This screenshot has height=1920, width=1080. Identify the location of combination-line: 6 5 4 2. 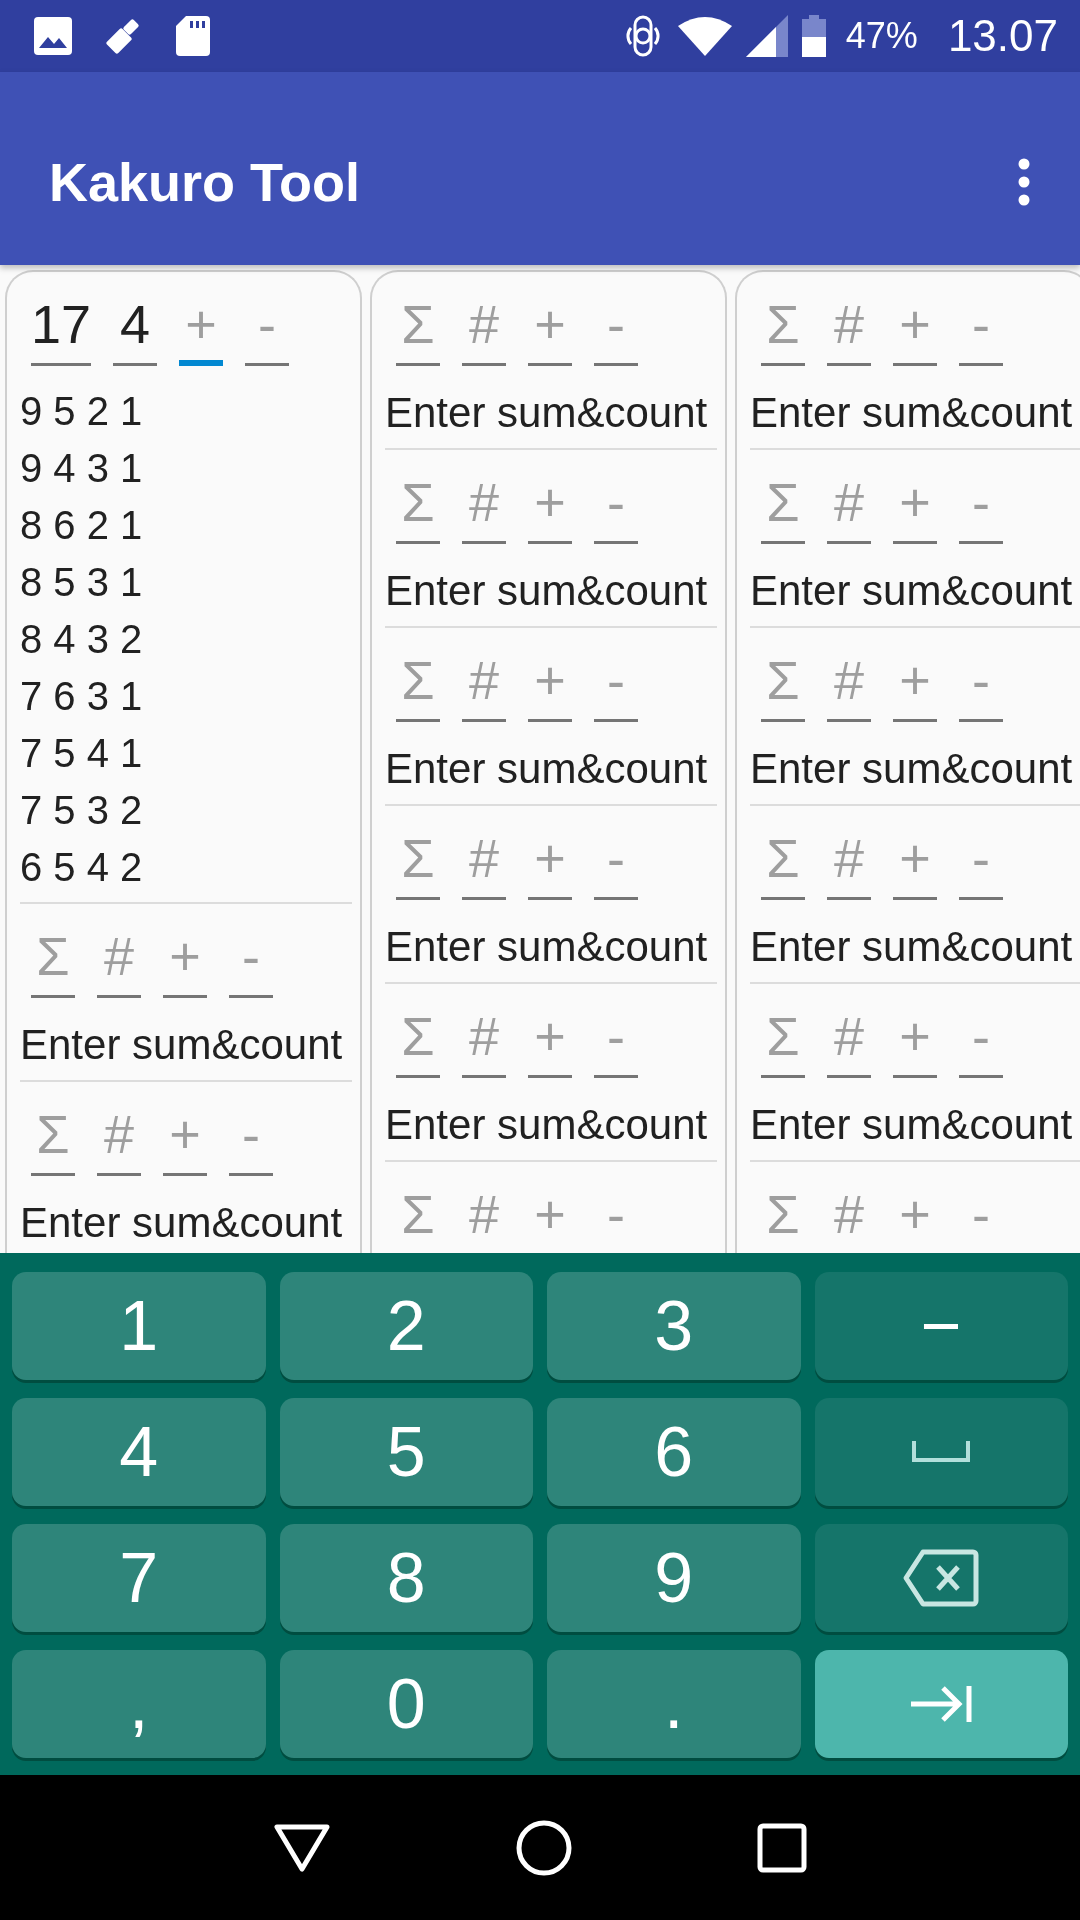
(82, 867).